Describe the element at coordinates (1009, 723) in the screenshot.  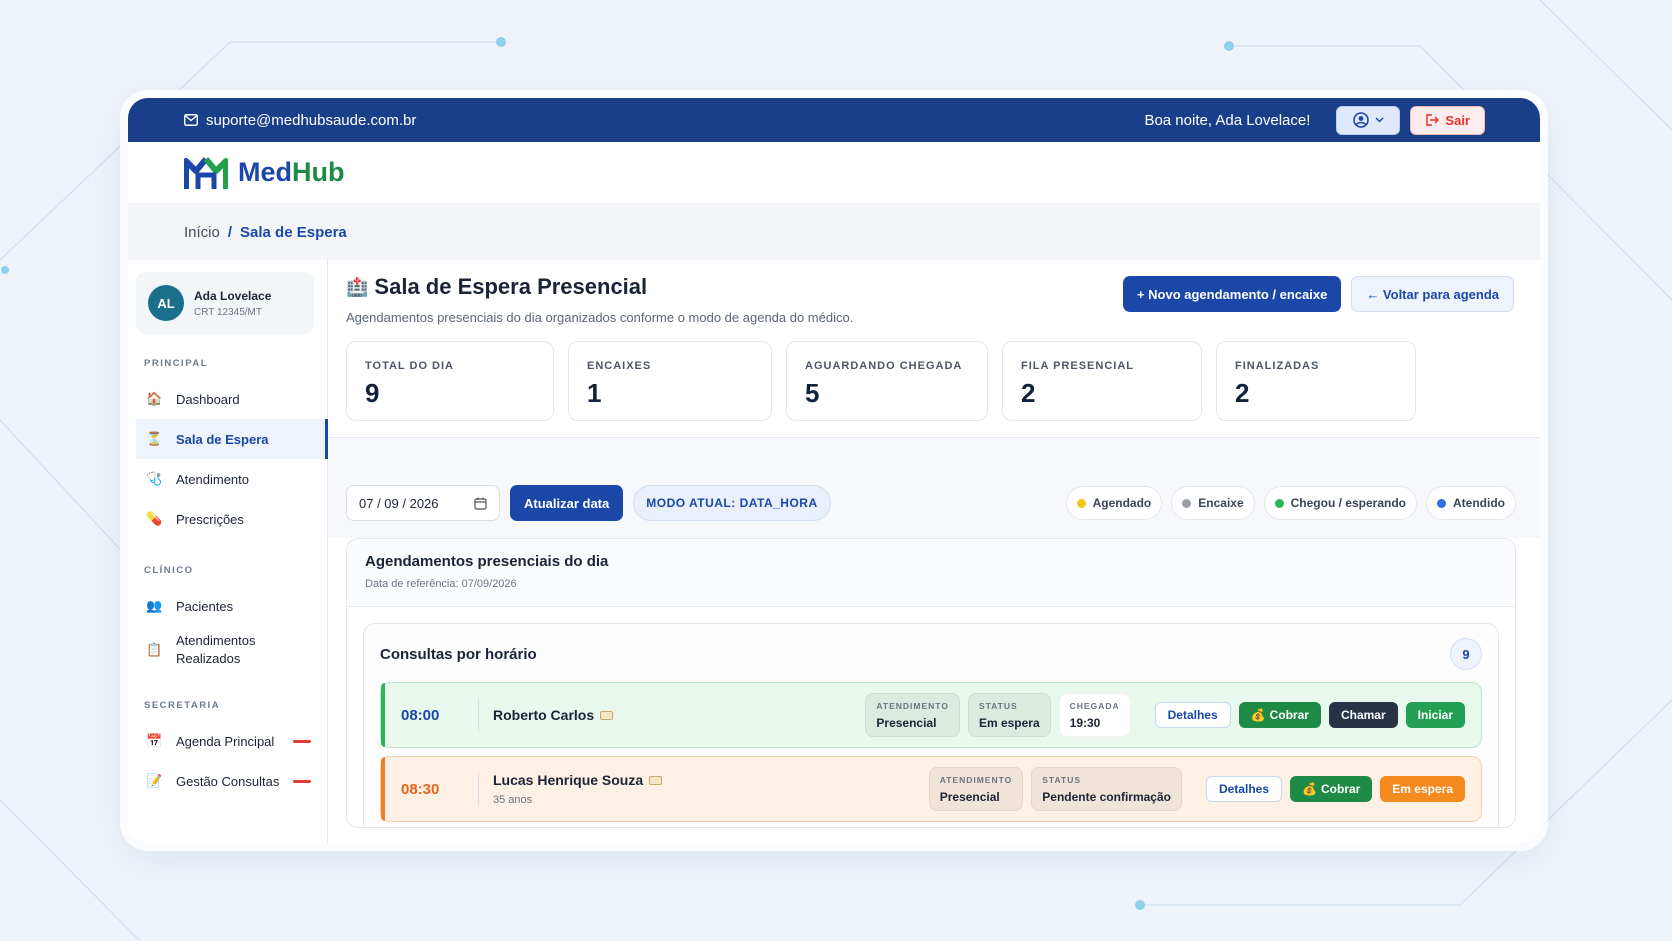
I see `chip-value: Em espera` at that location.